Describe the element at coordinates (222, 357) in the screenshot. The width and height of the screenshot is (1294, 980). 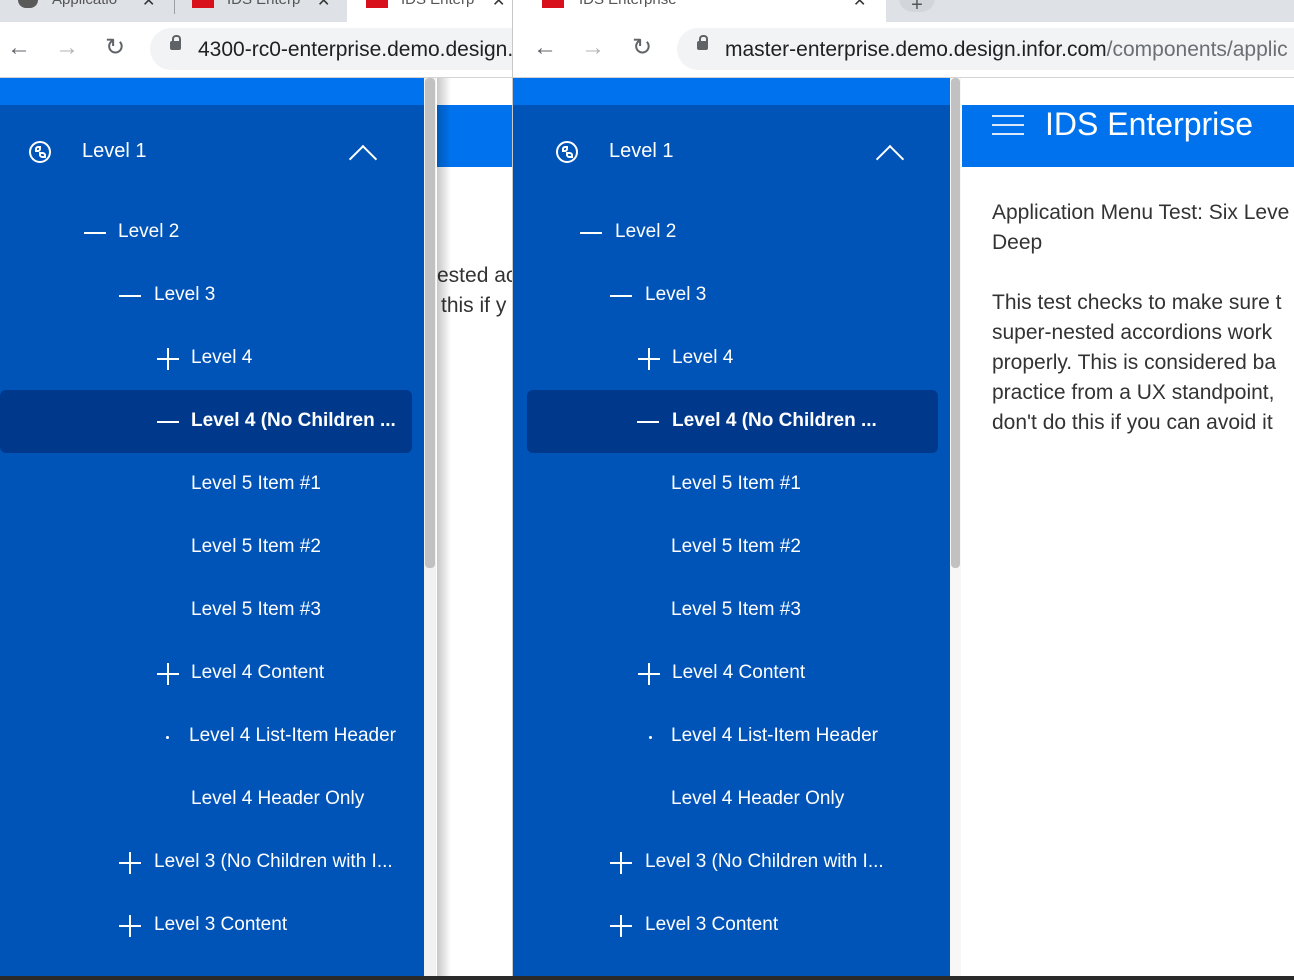
I see `menu-item-label: Level 4` at that location.